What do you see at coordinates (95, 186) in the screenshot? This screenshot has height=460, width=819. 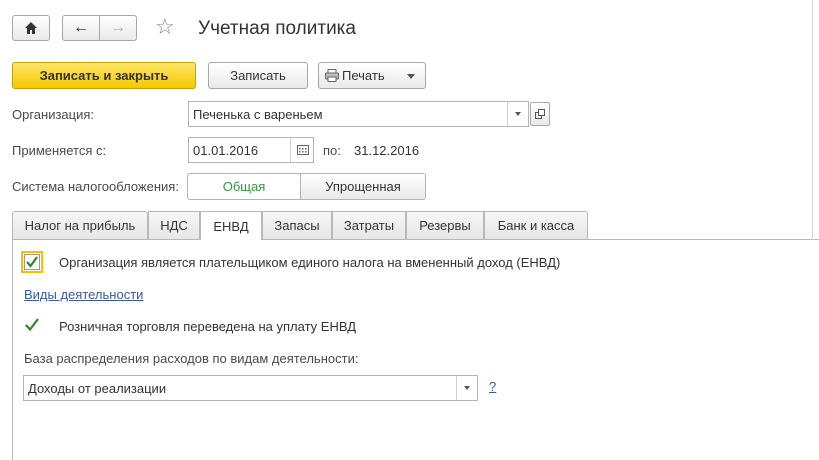 I see `tax-system-label: Система налогообложения:` at bounding box center [95, 186].